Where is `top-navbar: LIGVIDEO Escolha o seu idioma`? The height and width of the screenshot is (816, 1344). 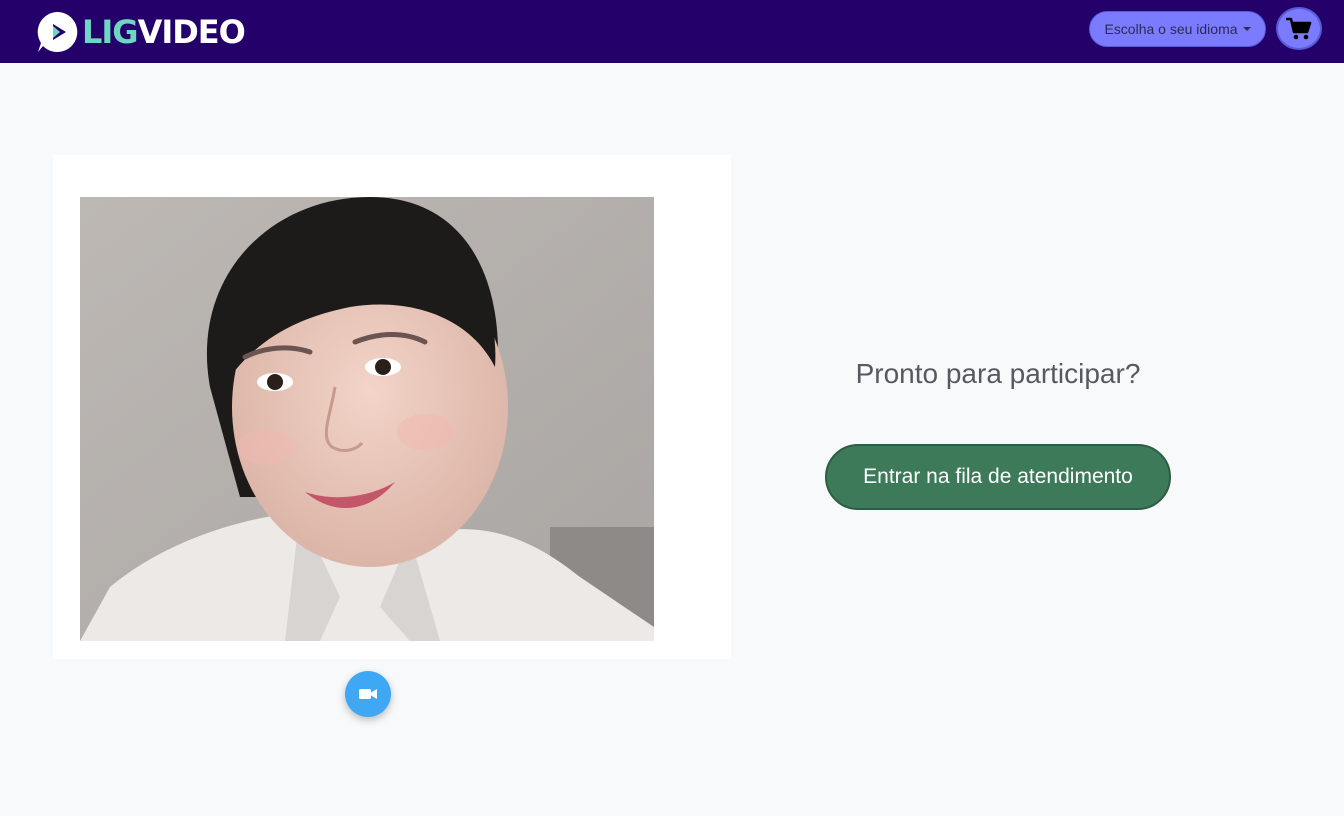 top-navbar: LIGVIDEO Escolha o seu idioma is located at coordinates (672, 31).